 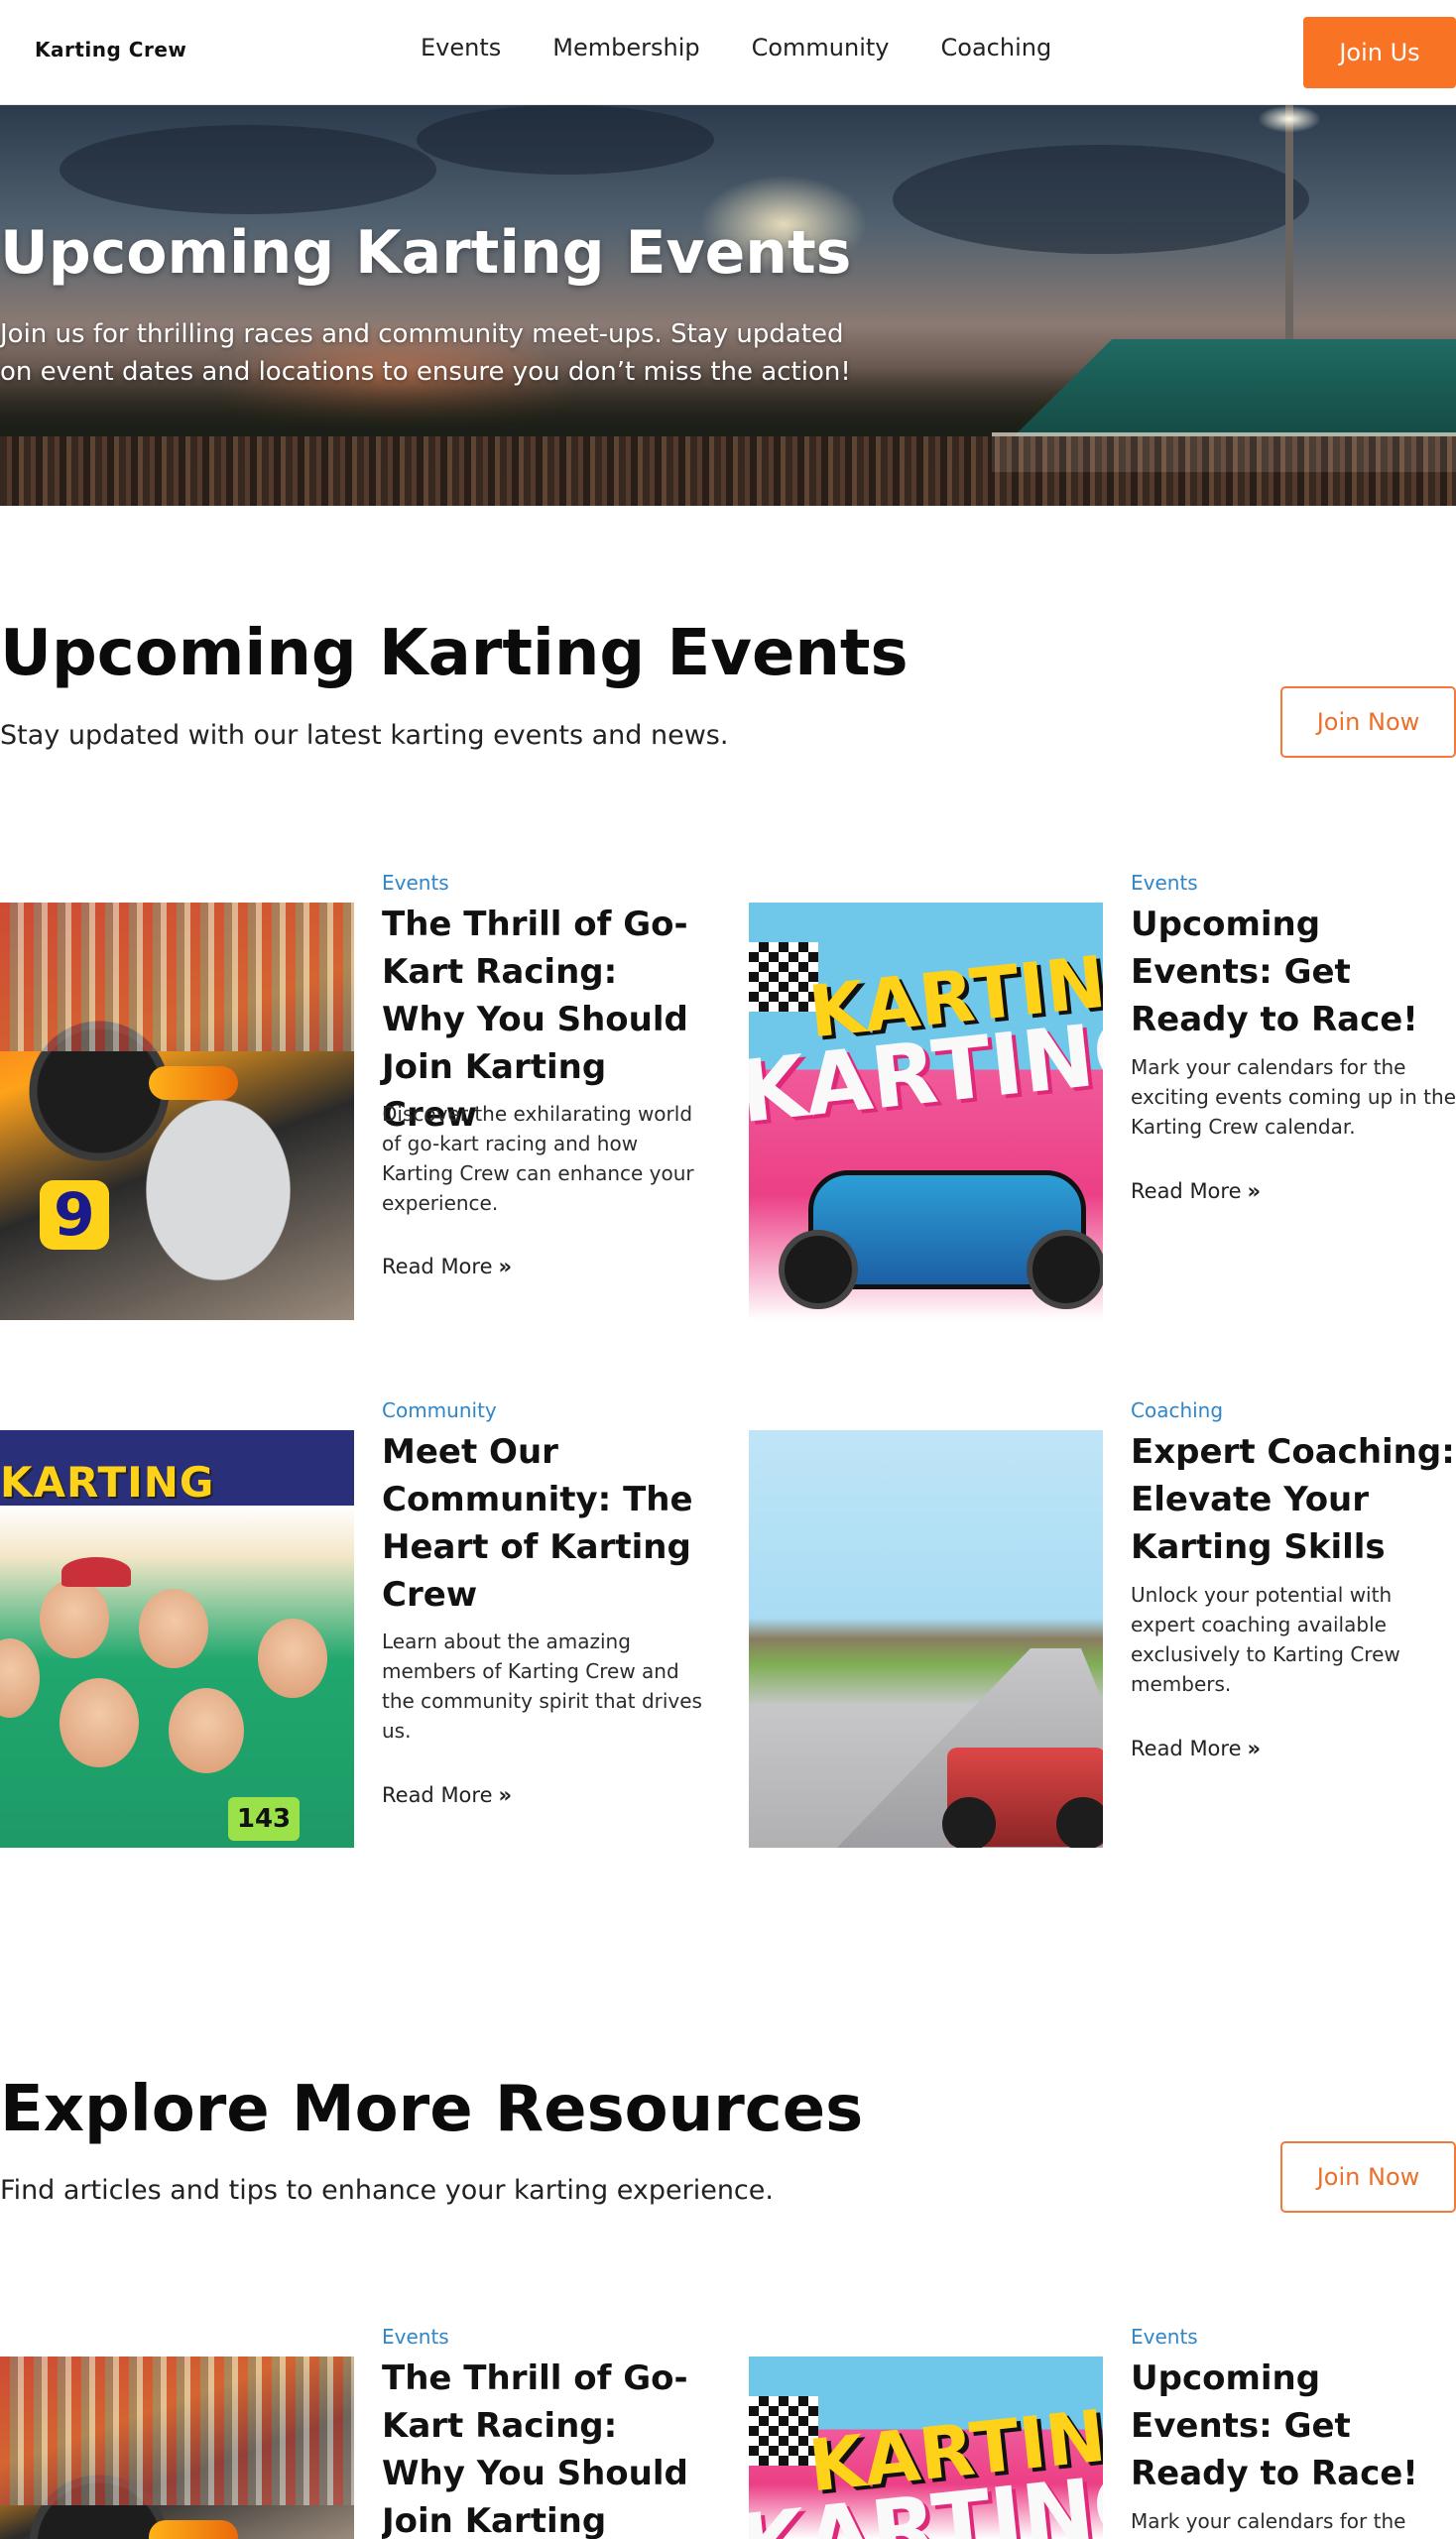 What do you see at coordinates (926, 1639) in the screenshot?
I see `card-image-kart-on-track` at bounding box center [926, 1639].